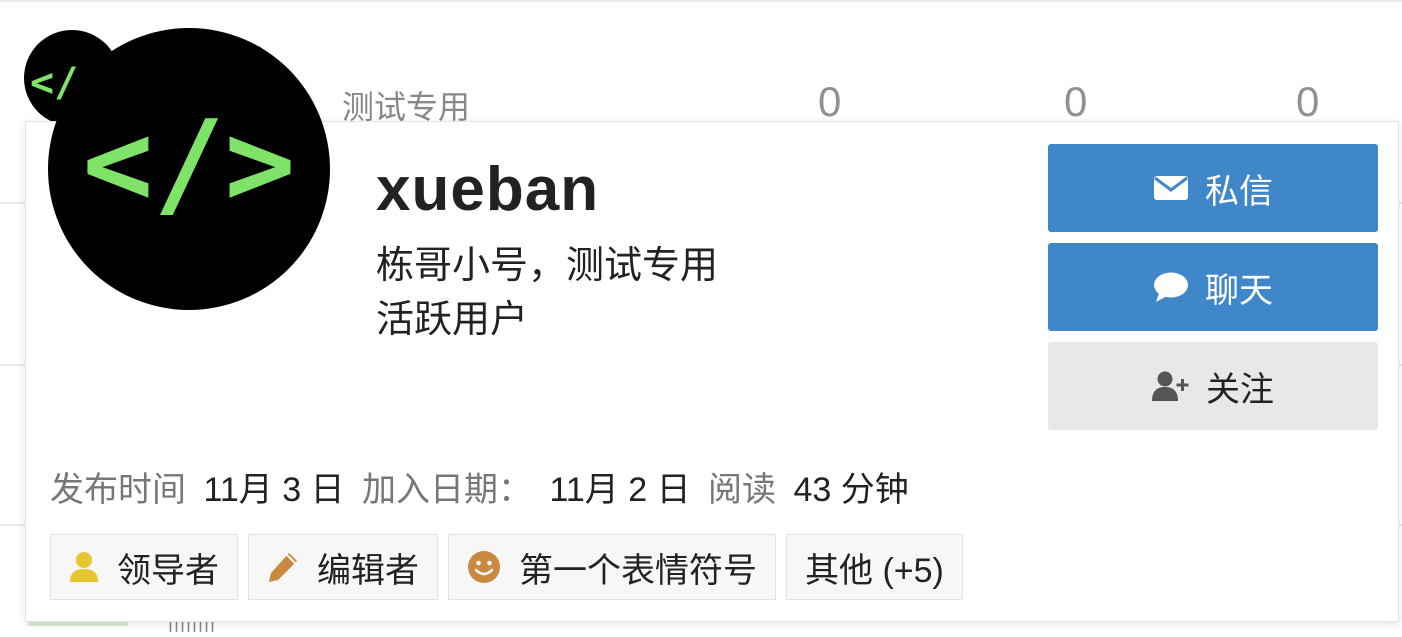  Describe the element at coordinates (118, 490) in the screenshot. I see `posted-label: 发布时间` at that location.